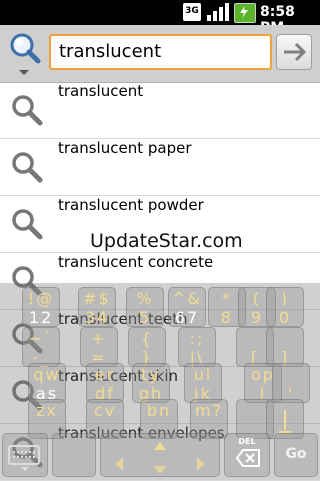  Describe the element at coordinates (160, 18) in the screenshot. I see `status-bar: 3G 8:58 PM` at that location.